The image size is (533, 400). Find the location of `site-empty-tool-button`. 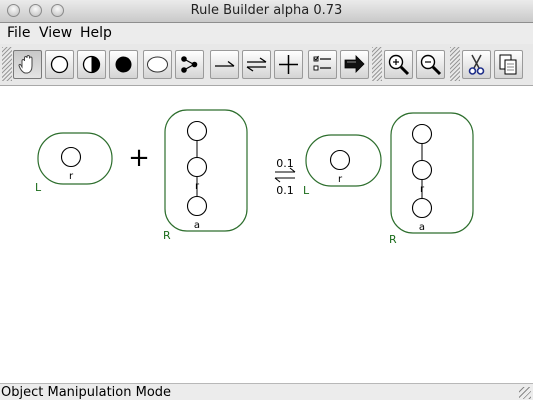

site-empty-tool-button is located at coordinates (59, 64).